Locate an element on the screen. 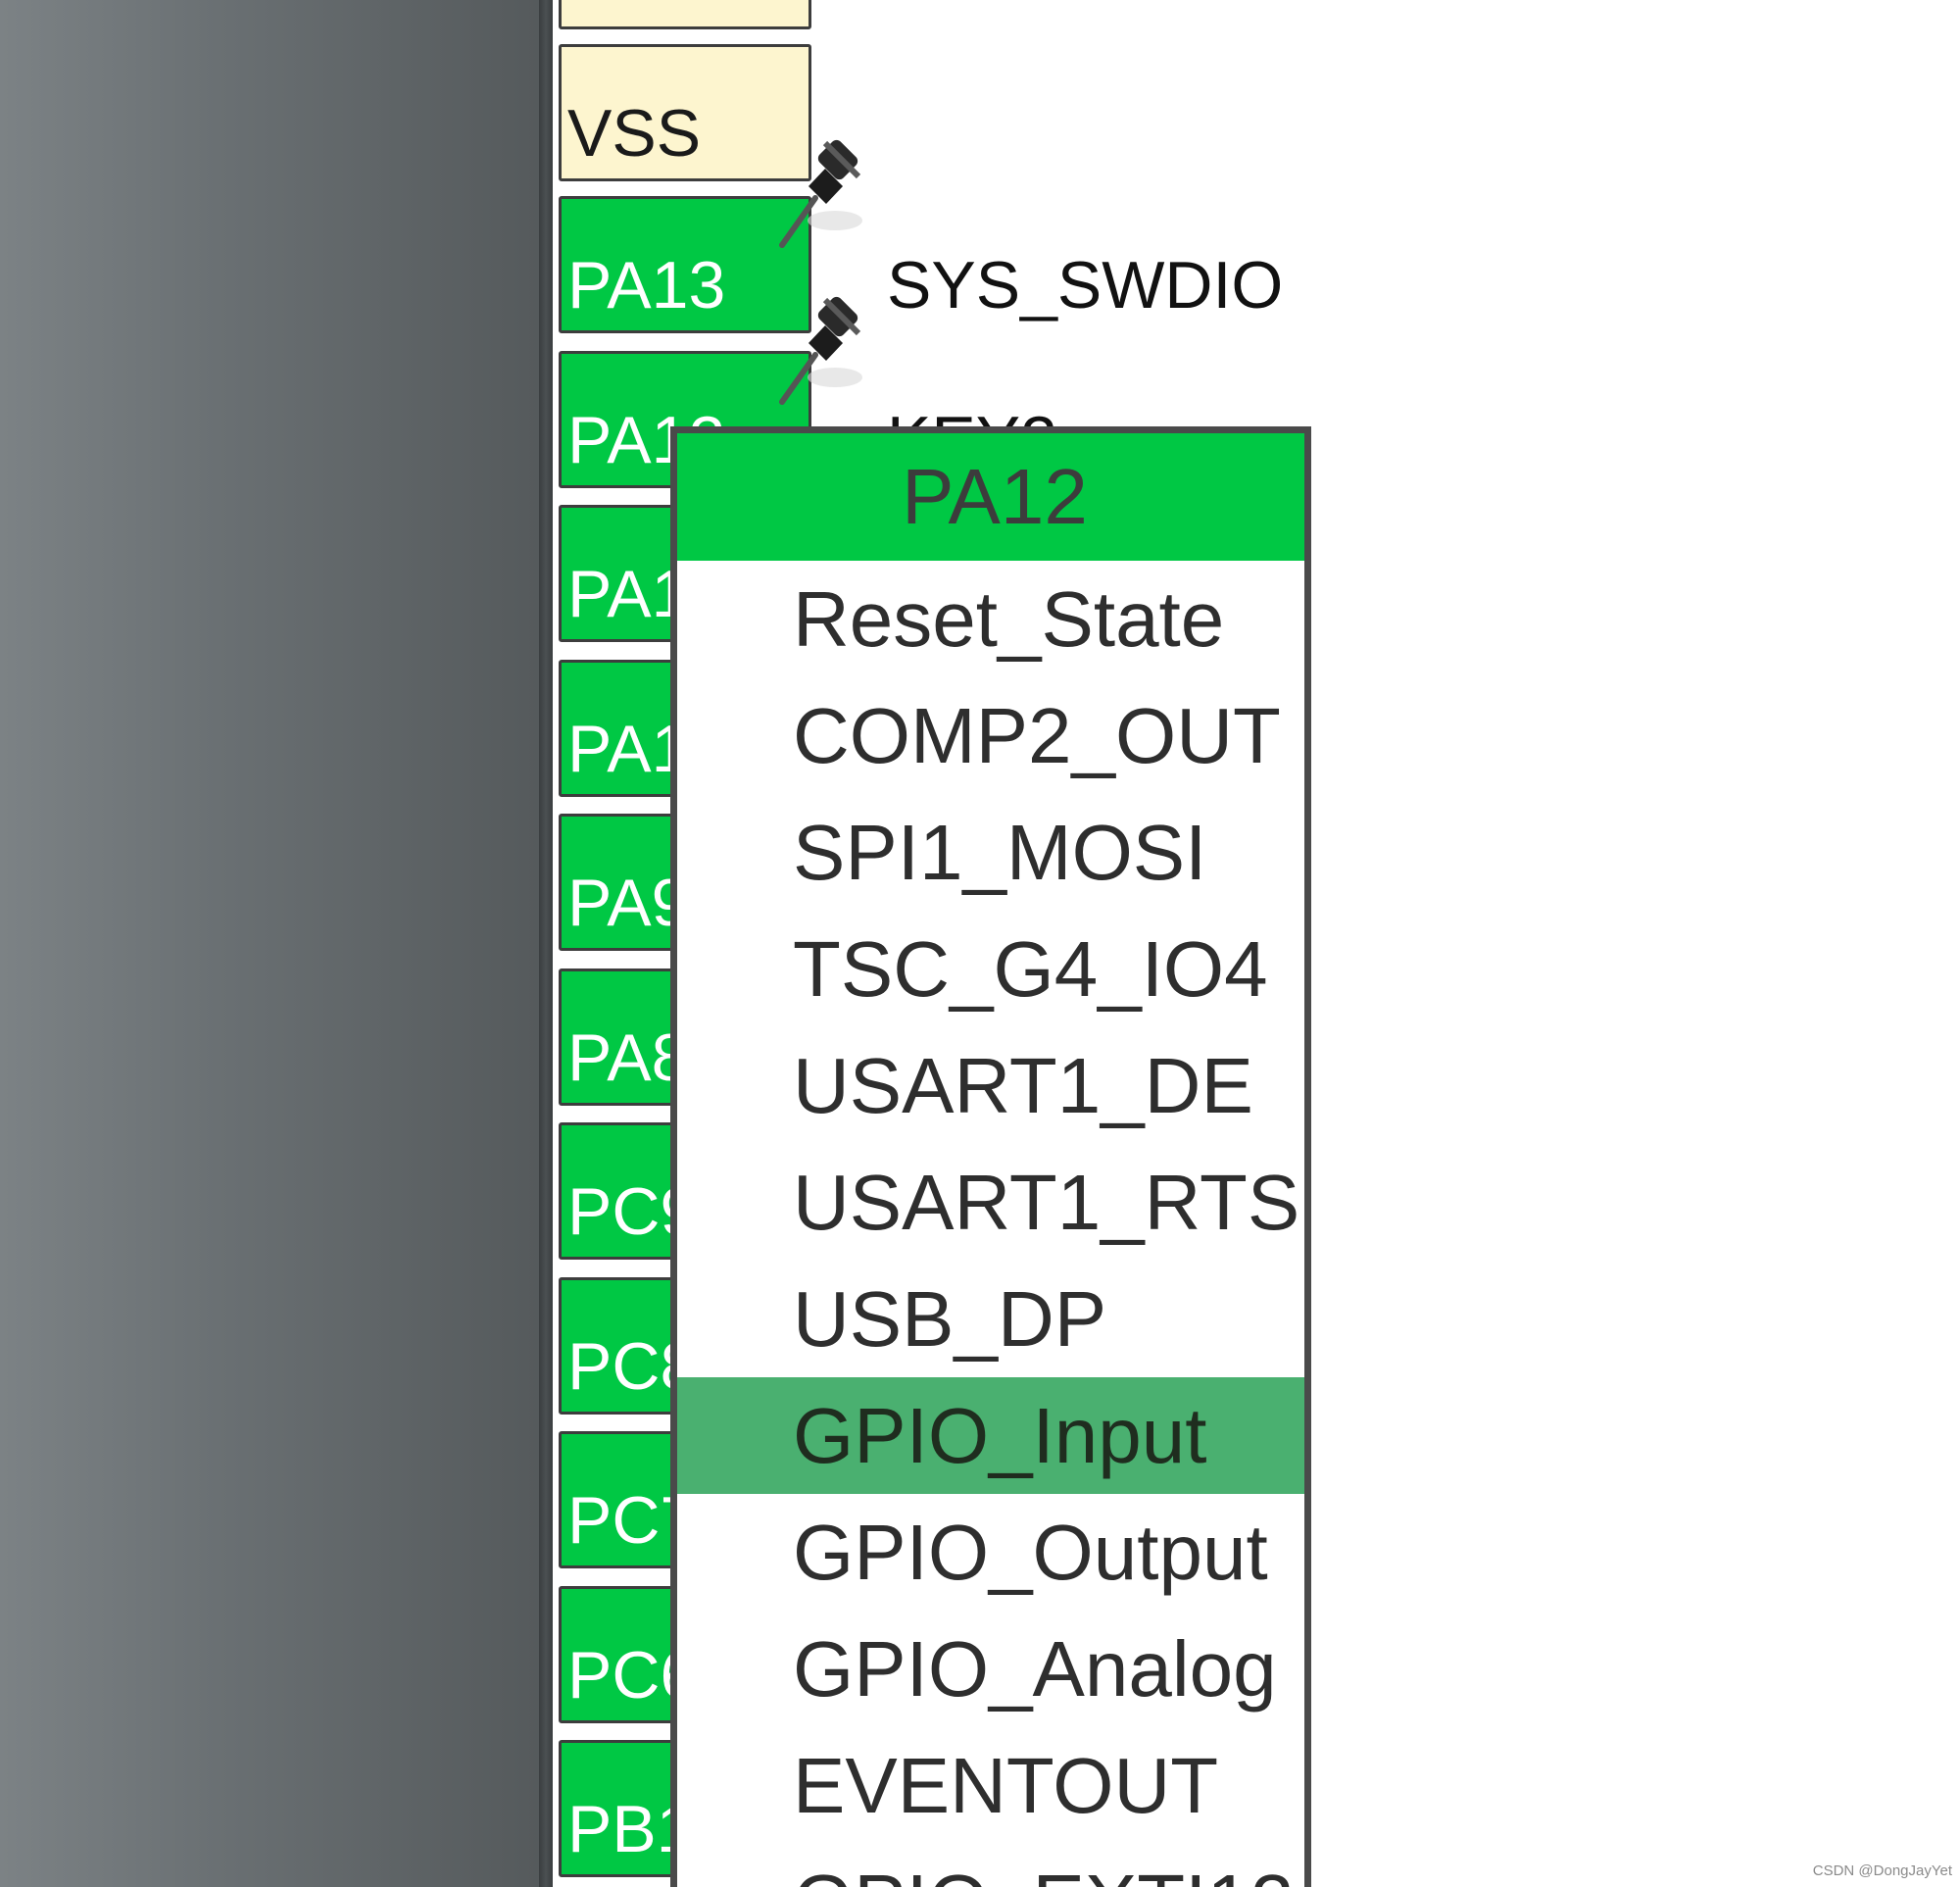 This screenshot has width=1960, height=1887. pin-label: VSS is located at coordinates (634, 133).